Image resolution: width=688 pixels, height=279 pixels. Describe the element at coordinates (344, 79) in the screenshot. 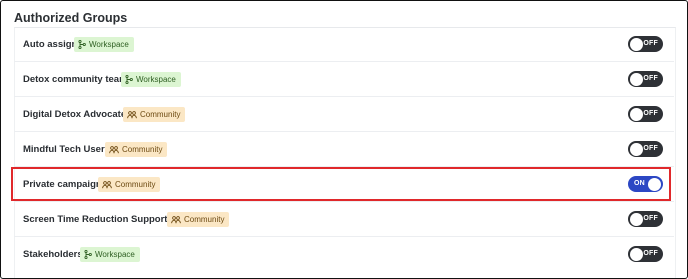

I see `group-row-detox-community-team: Detox community team Workspace OFF` at that location.